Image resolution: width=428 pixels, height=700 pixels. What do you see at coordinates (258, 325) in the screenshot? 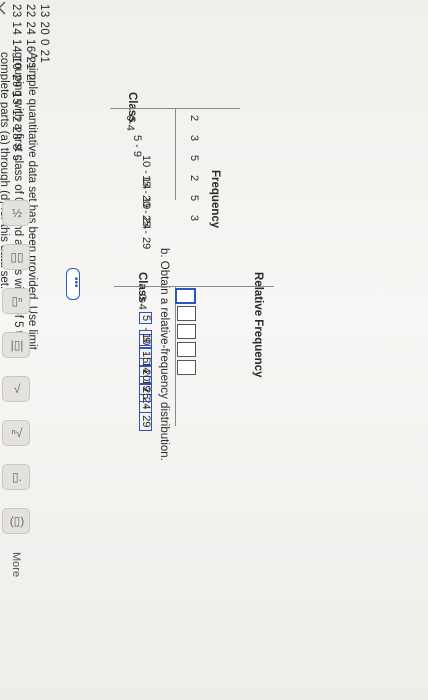
I see `rel-header-relative-frequency: Relative Frequency` at bounding box center [258, 325].